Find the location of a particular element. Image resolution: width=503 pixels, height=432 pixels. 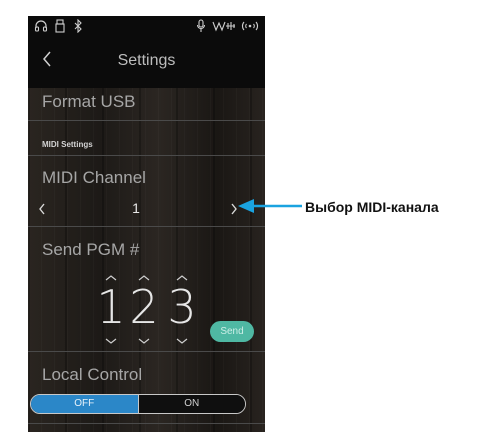

toggle-on-option: ON is located at coordinates (191, 404).